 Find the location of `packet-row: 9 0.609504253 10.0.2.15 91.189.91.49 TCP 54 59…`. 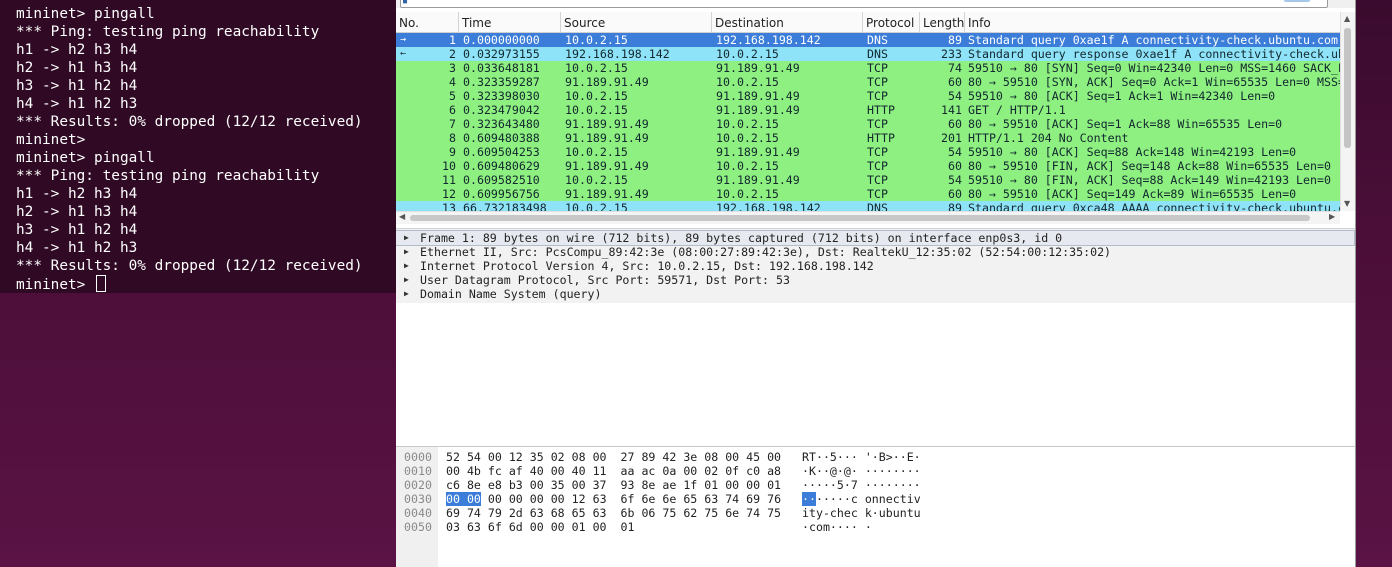

packet-row: 9 0.609504253 10.0.2.15 91.189.91.49 TCP 54 59… is located at coordinates (868, 152).